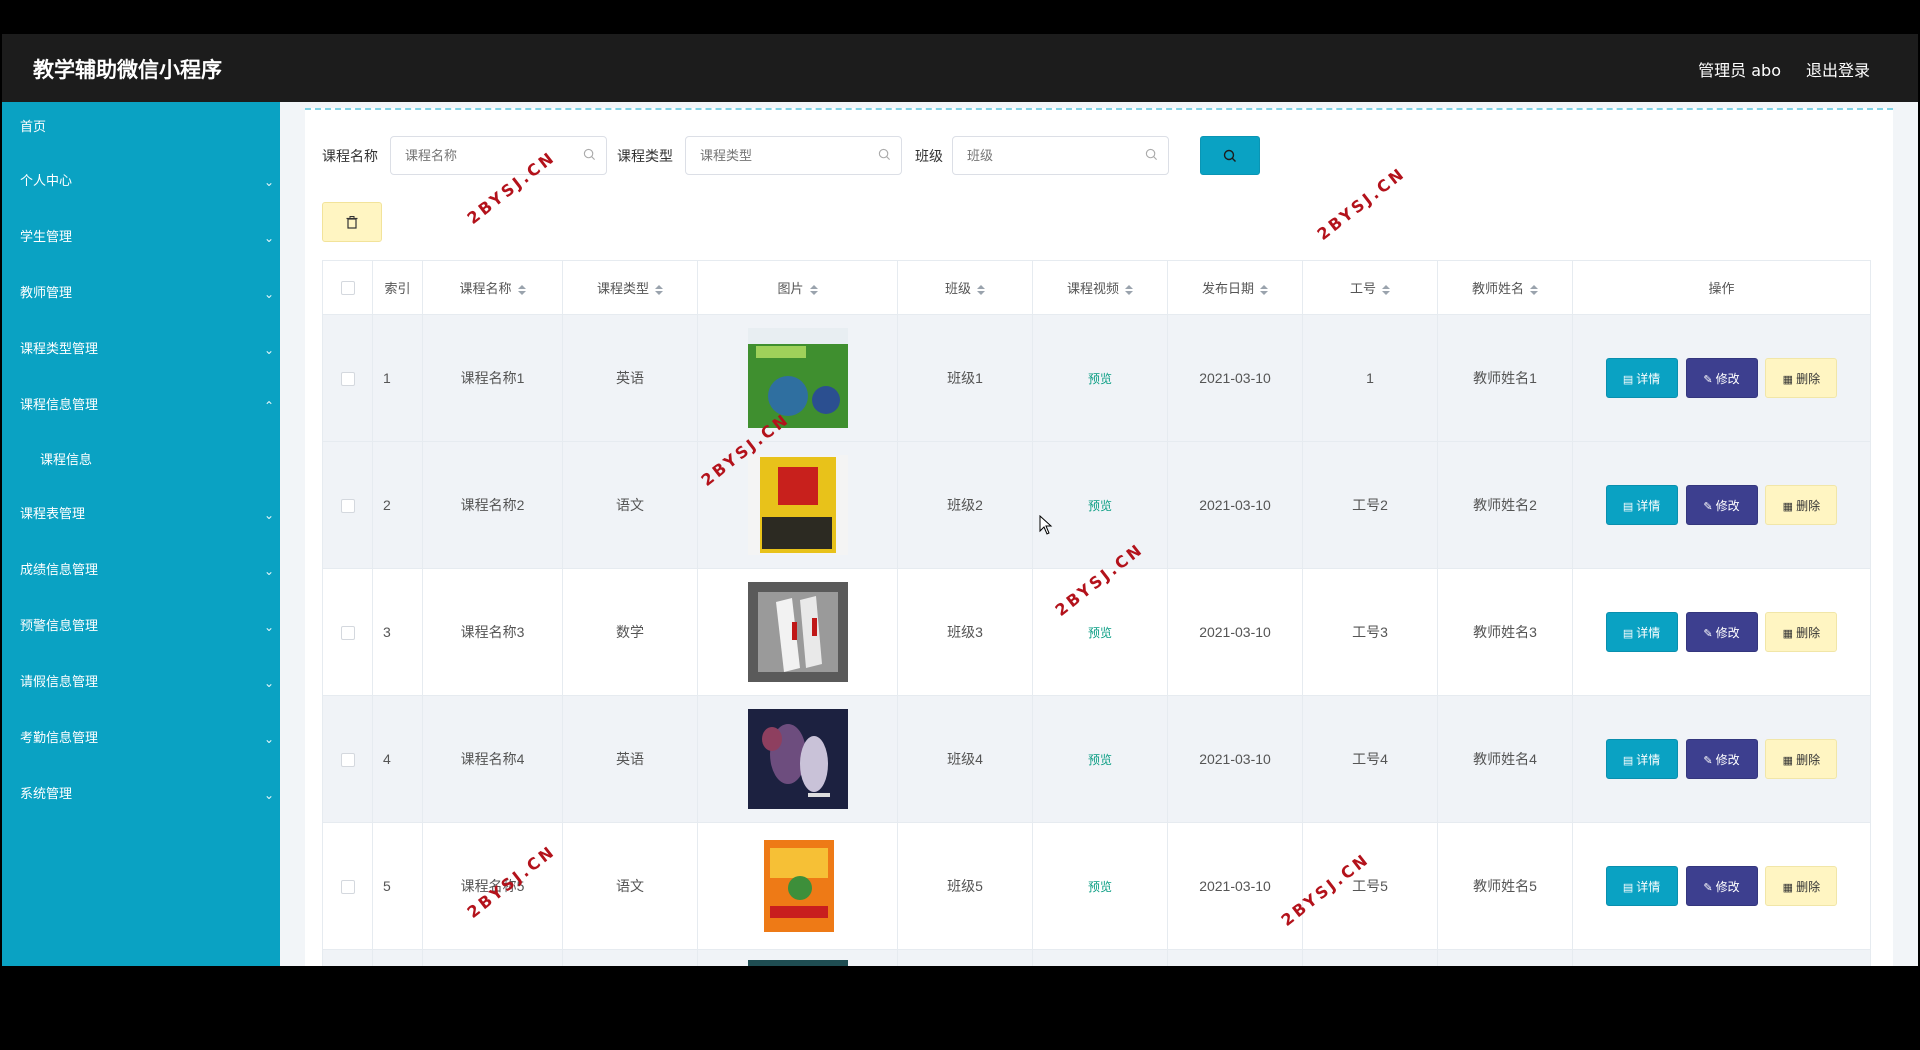  Describe the element at coordinates (141, 294) in the screenshot. I see `sidebar-item-teachers: 教师管理 ⌄` at that location.